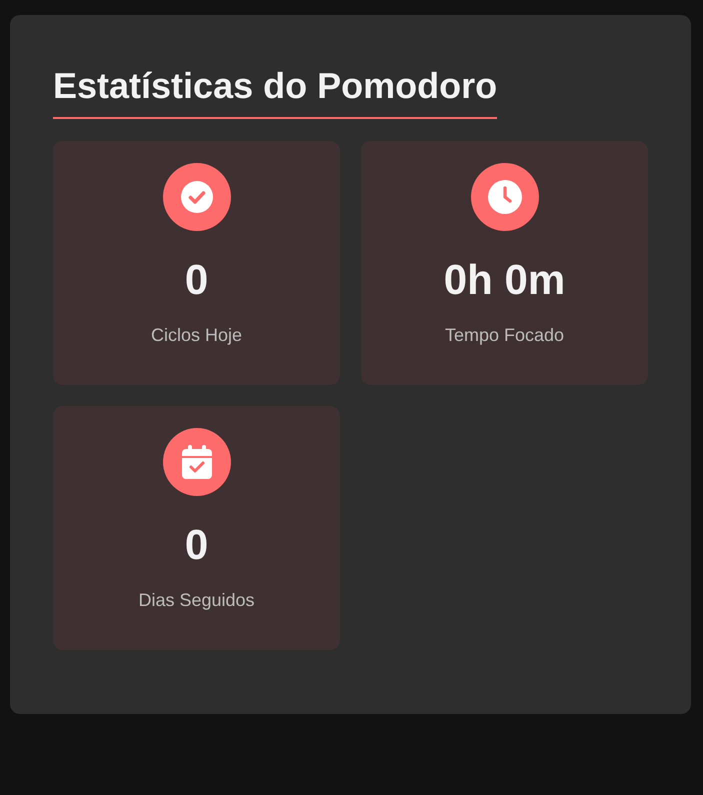  Describe the element at coordinates (196, 601) in the screenshot. I see `stat-label: Dias Seguidos` at that location.